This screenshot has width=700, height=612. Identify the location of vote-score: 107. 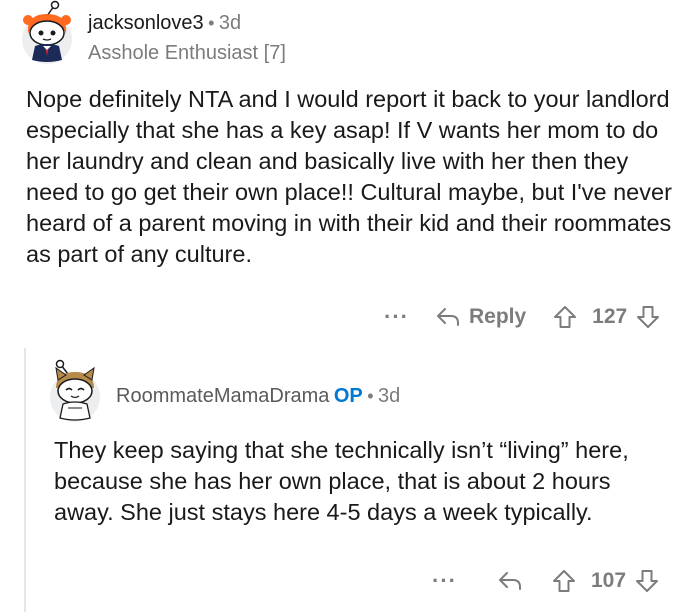
(608, 580).